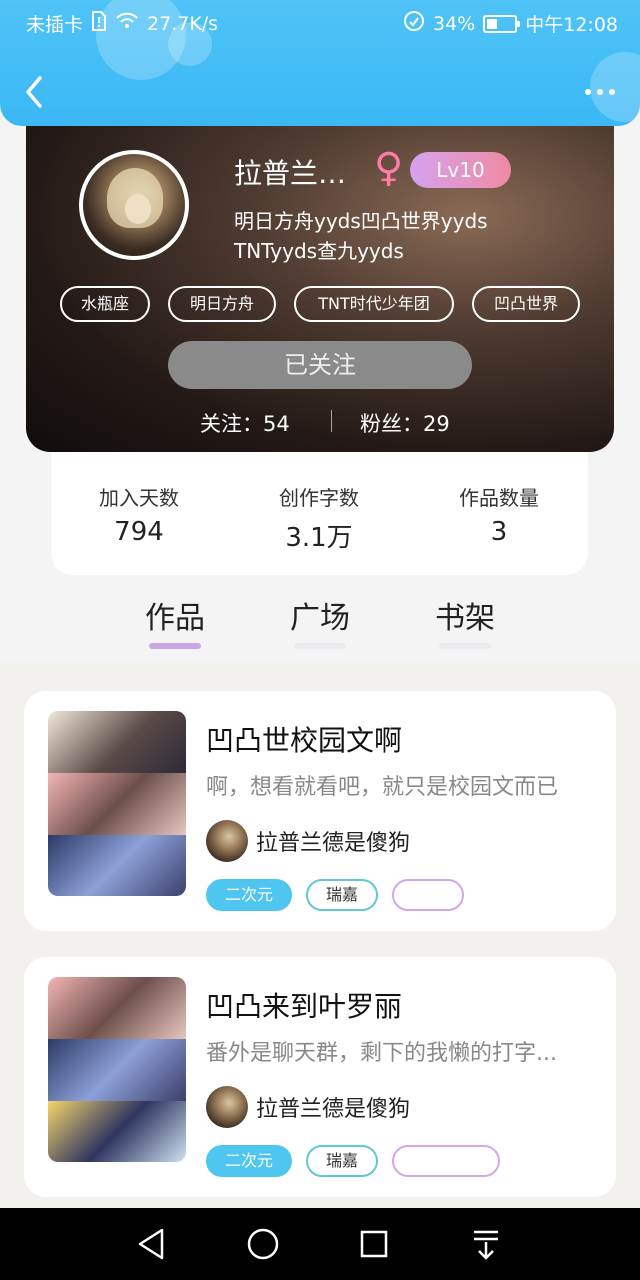 The height and width of the screenshot is (1280, 640). What do you see at coordinates (320, 22) in the screenshot?
I see `status-bar: 未插卡 27.7K/s 34% 中午12:08` at bounding box center [320, 22].